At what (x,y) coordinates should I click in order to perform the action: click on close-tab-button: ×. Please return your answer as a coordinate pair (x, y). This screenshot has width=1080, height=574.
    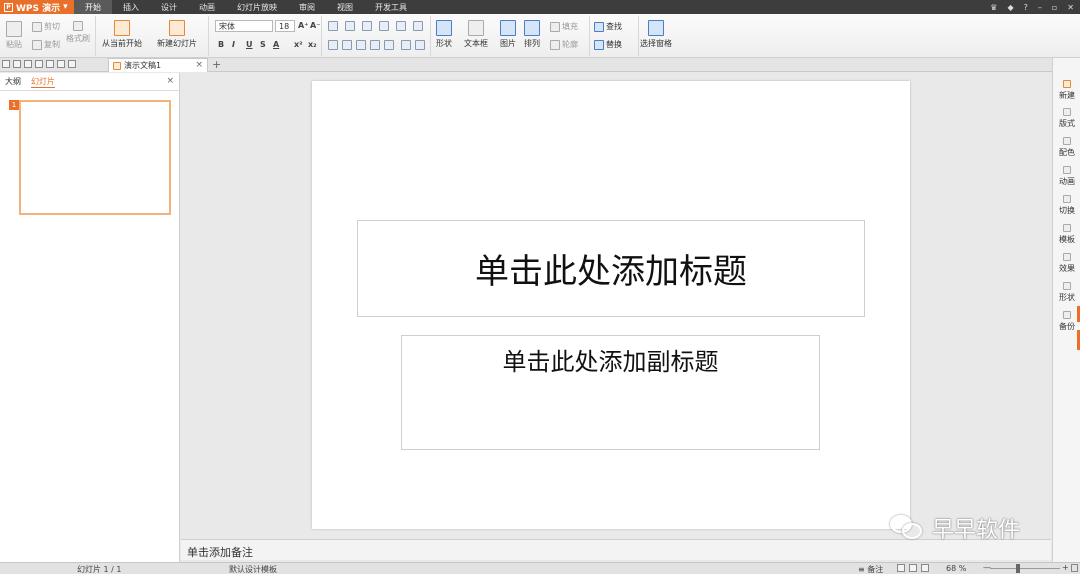
    Looking at the image, I should click on (199, 65).